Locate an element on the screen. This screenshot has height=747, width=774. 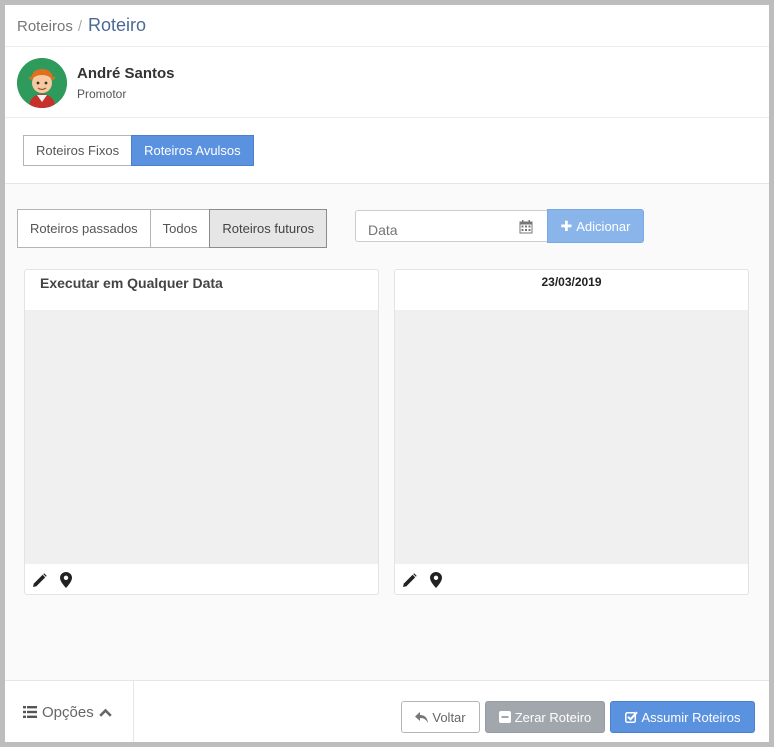
options-toggle: Opções is located at coordinates (69, 711).